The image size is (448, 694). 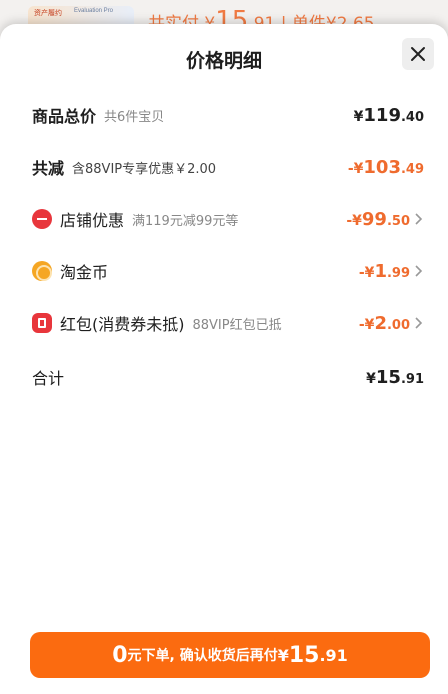 What do you see at coordinates (120, 655) in the screenshot?
I see `cta-zero: 0` at bounding box center [120, 655].